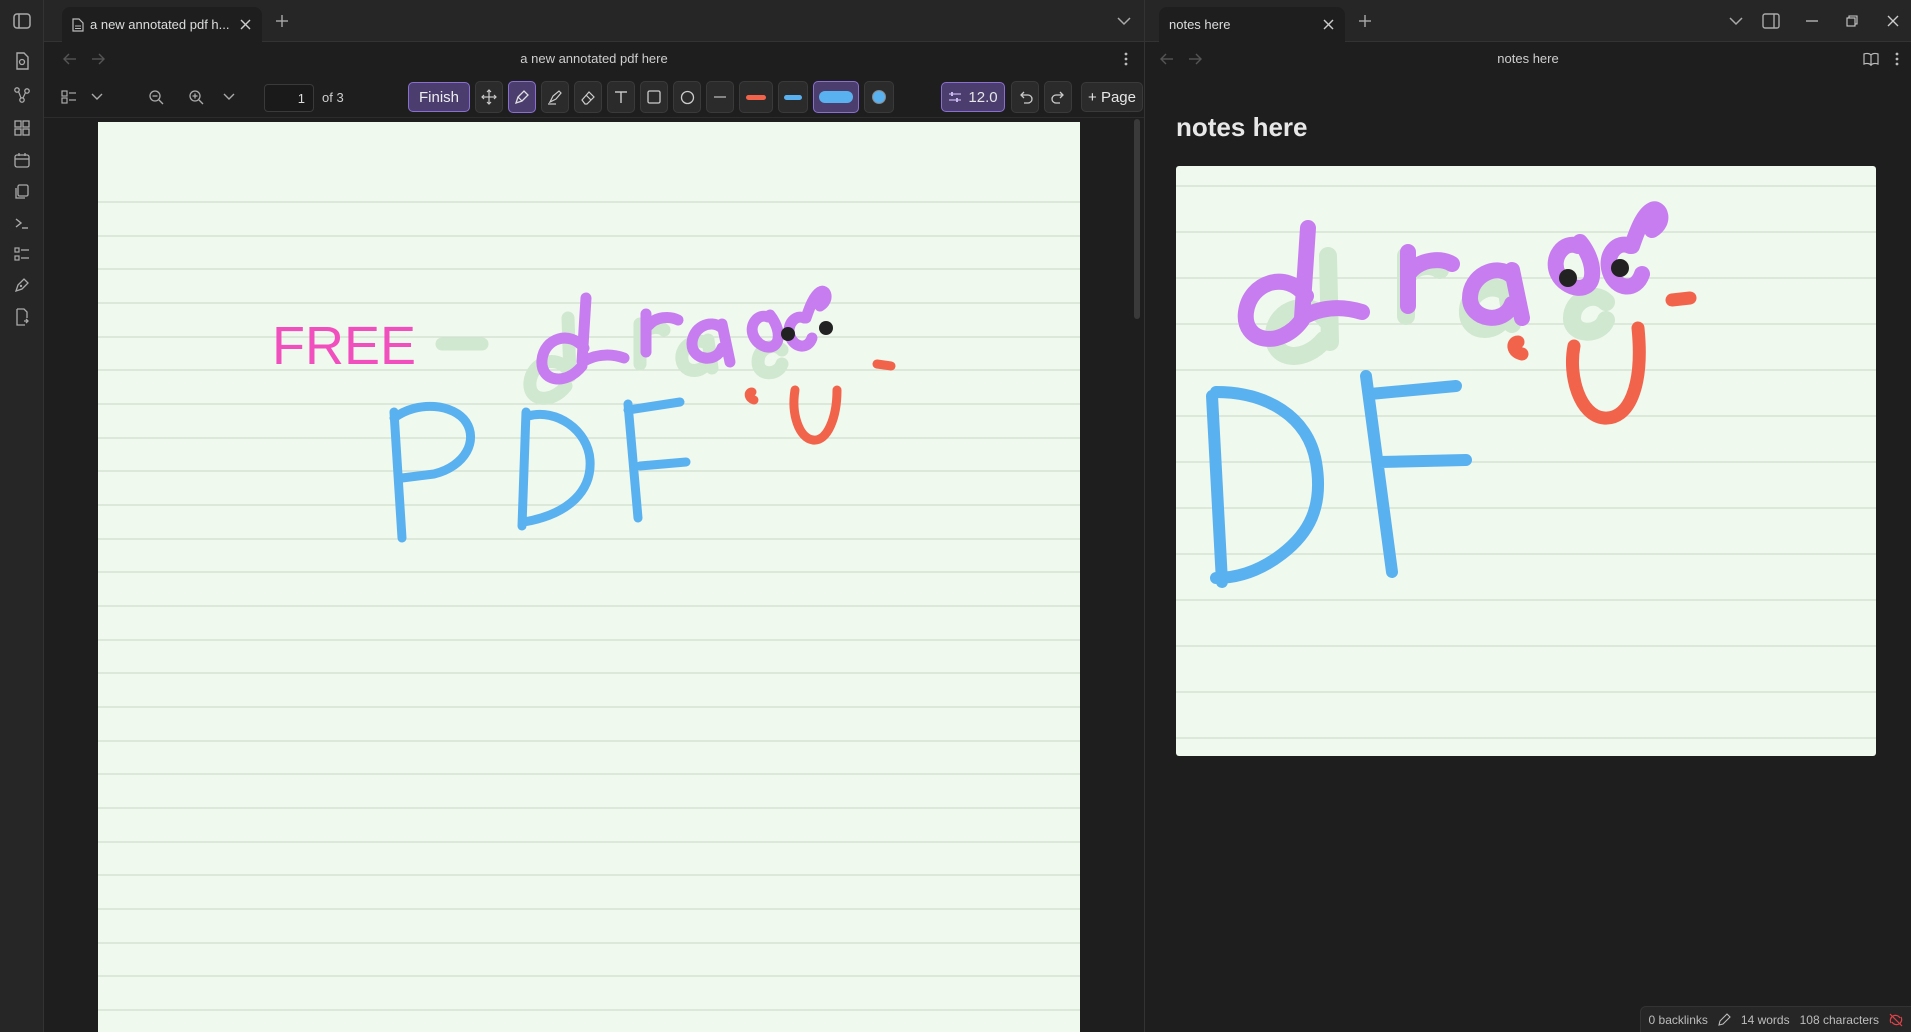  Describe the element at coordinates (1339, 479) in the screenshot. I see `embed-blue-strokes` at that location.